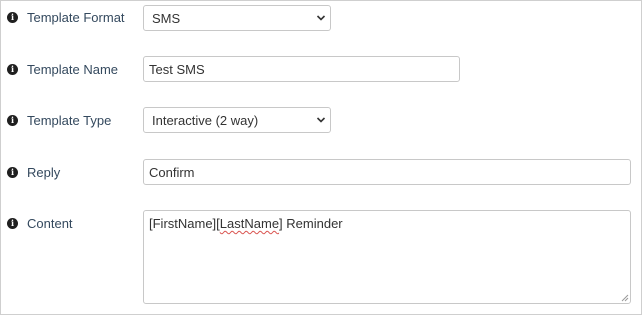 Image resolution: width=642 pixels, height=315 pixels. What do you see at coordinates (50, 223) in the screenshot?
I see `content-label: Content` at bounding box center [50, 223].